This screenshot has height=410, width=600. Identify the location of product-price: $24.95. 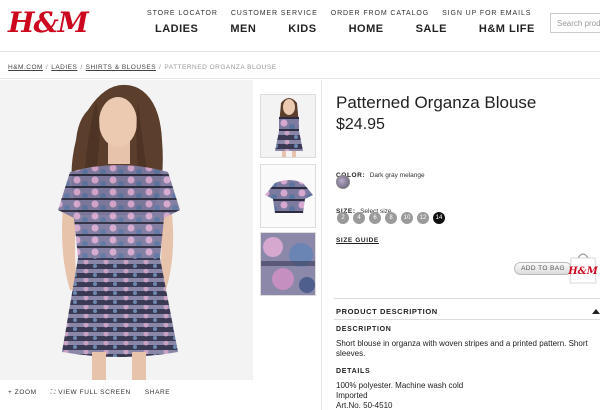
(360, 124).